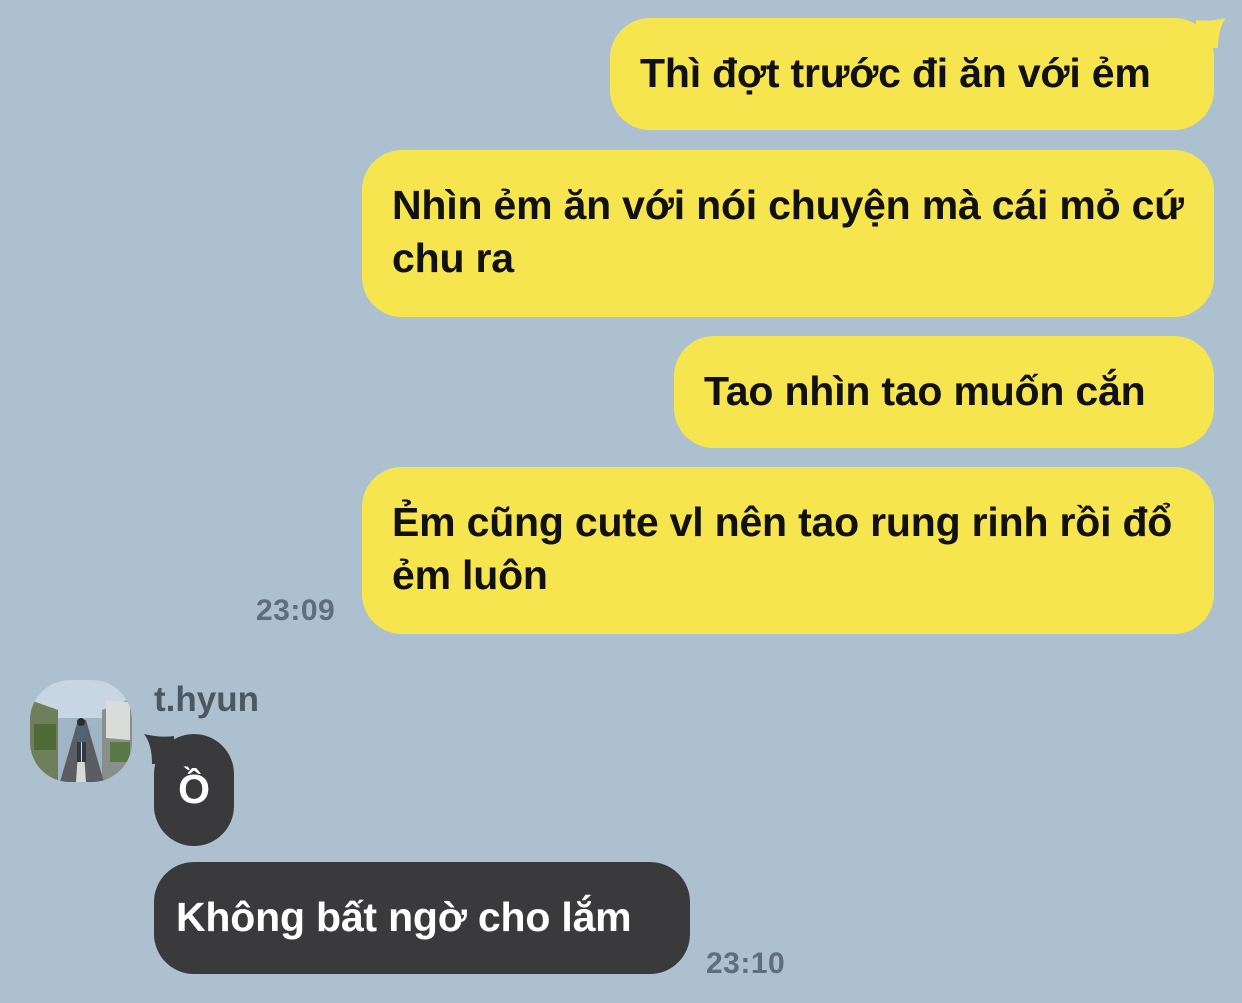  I want to click on message-text: Ồ, so click(194, 789).